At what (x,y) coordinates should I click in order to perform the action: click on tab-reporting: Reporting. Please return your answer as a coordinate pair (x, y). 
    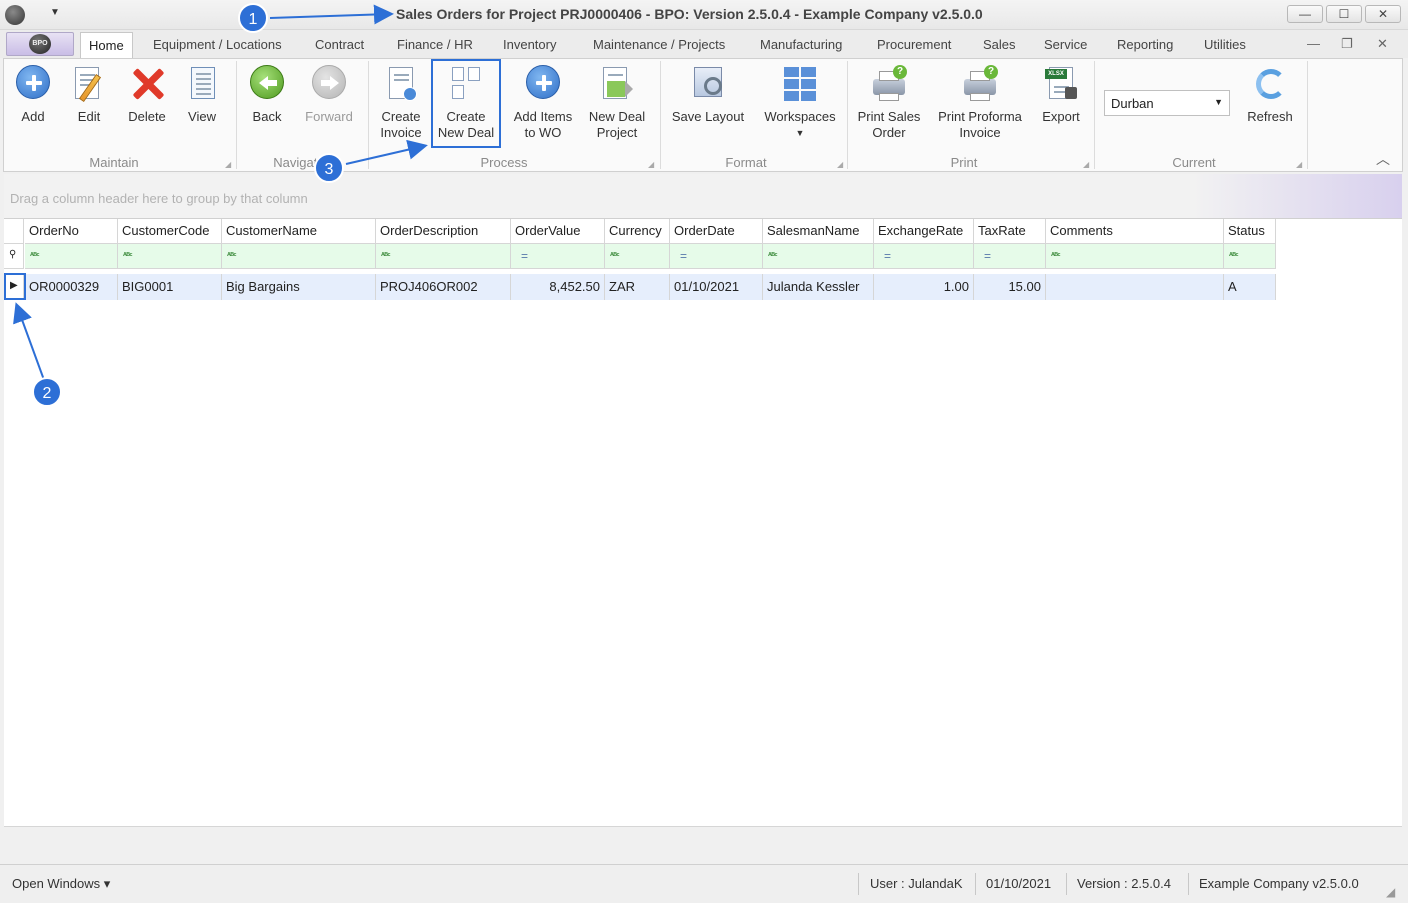
    Looking at the image, I should click on (1145, 44).